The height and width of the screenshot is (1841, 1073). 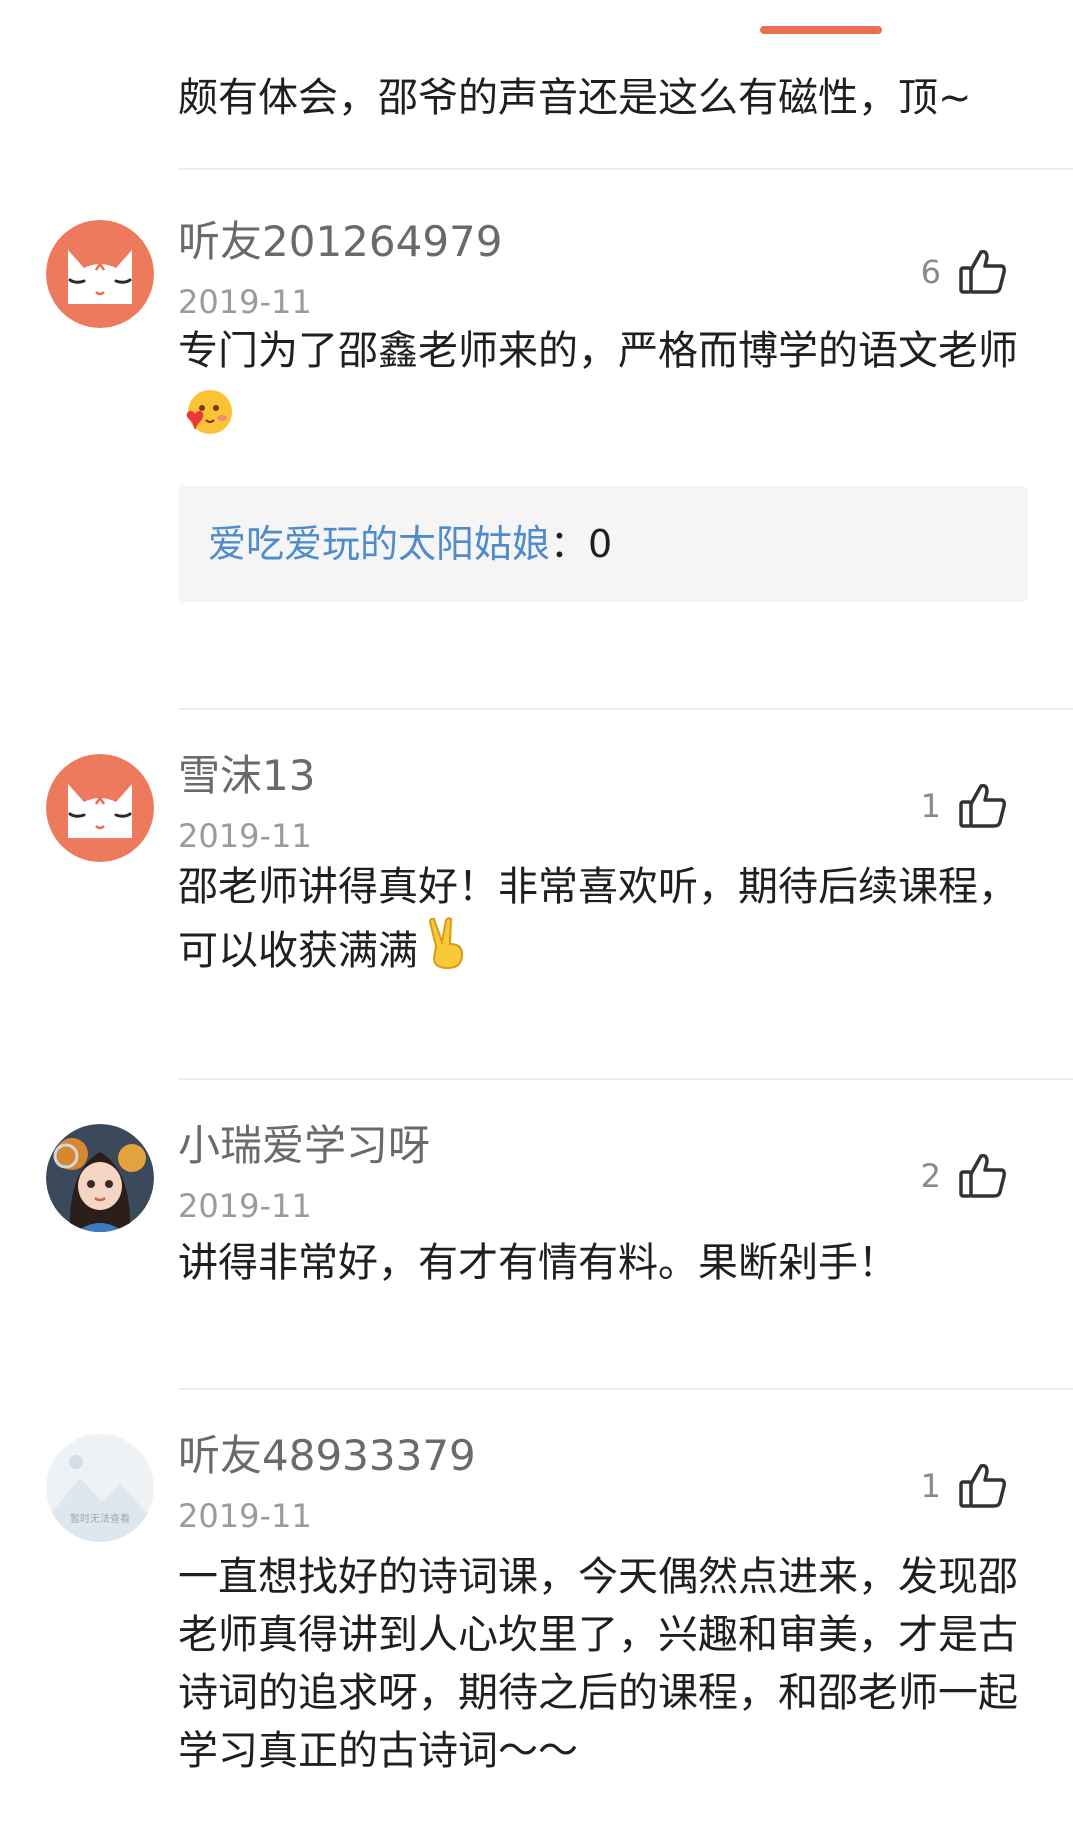 I want to click on username: 听友48933379, so click(x=327, y=1456).